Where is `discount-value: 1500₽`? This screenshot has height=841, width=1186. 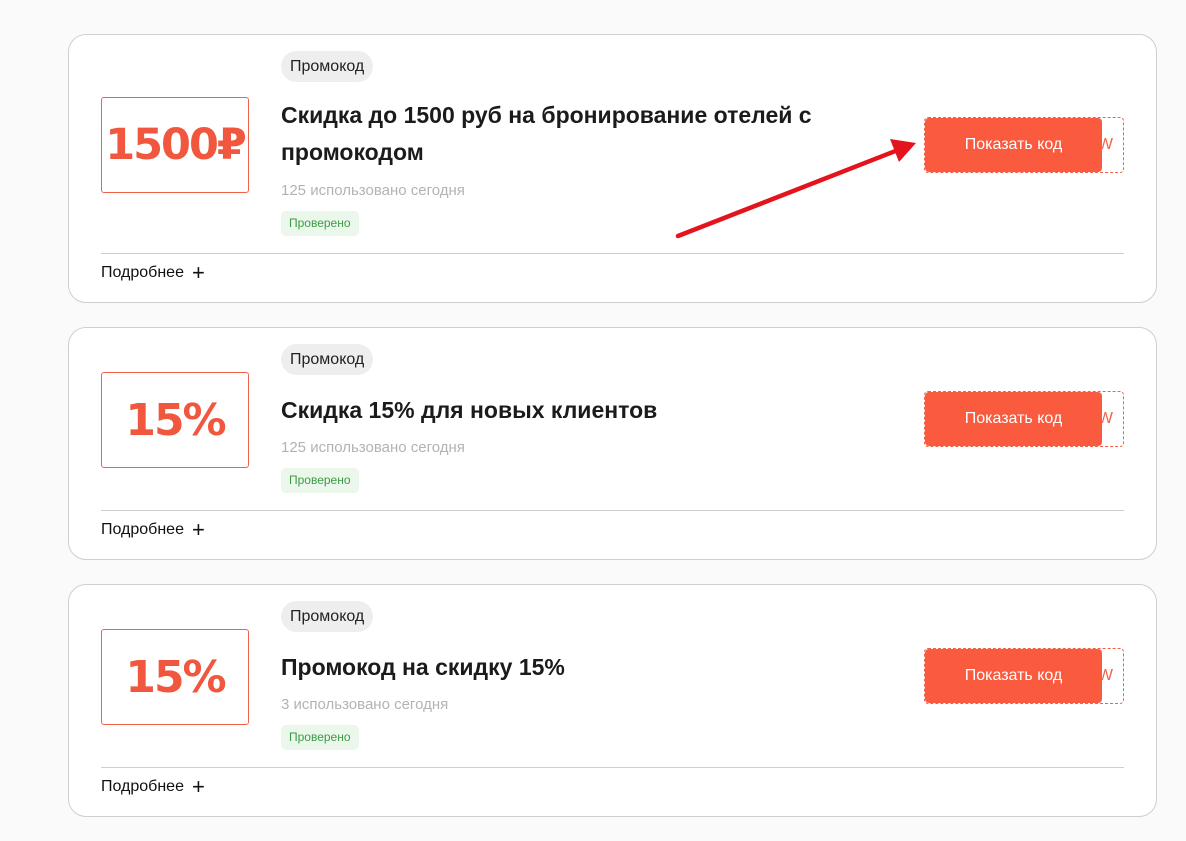 discount-value: 1500₽ is located at coordinates (176, 145).